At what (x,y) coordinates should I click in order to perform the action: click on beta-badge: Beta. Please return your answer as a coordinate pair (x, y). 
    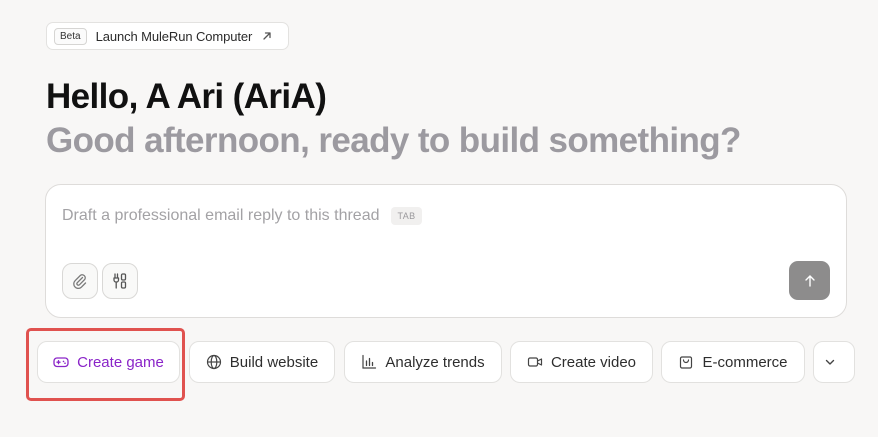
    Looking at the image, I should click on (70, 36).